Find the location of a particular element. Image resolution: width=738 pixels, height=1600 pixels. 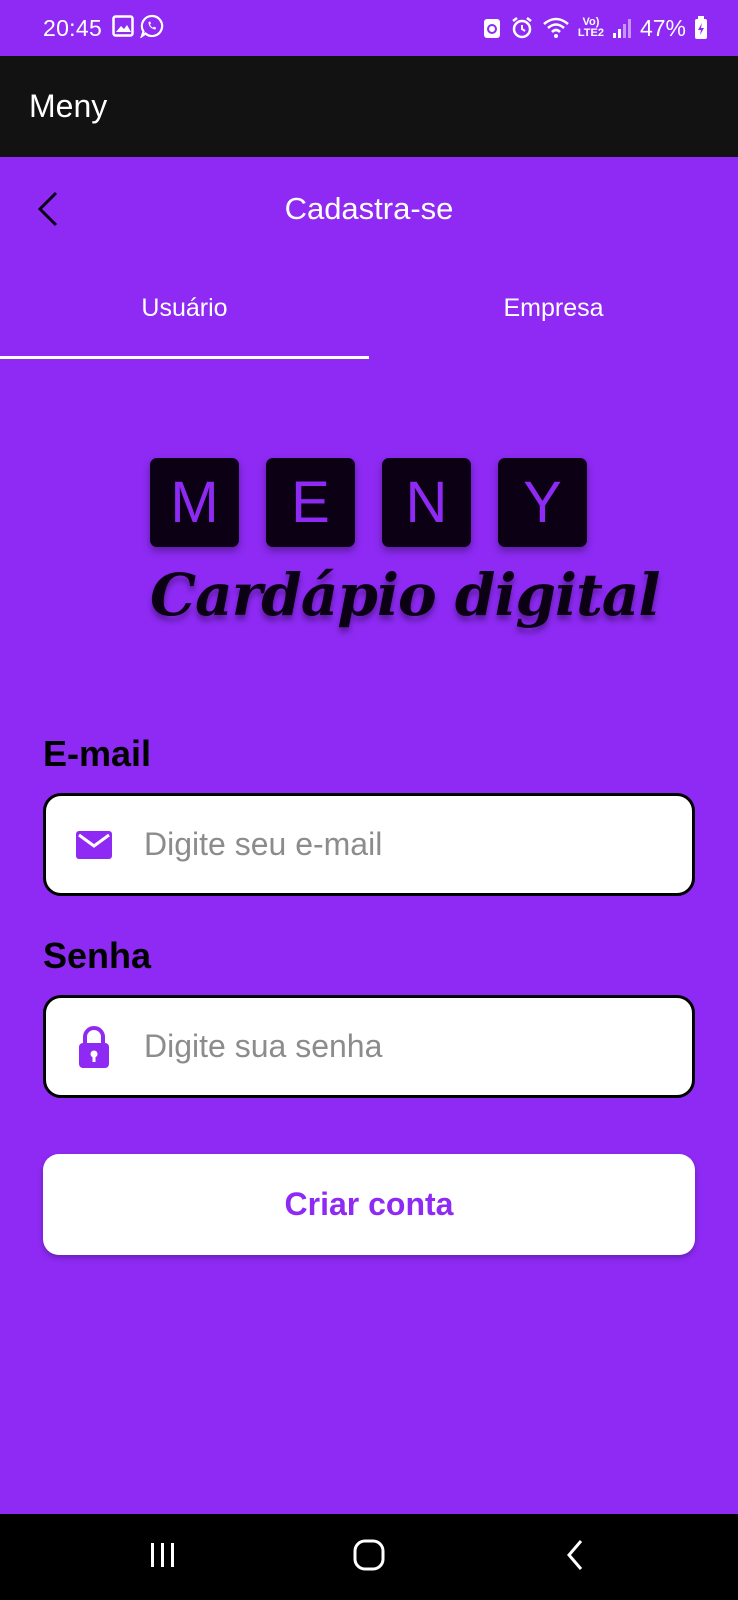

app-bar: Meny is located at coordinates (369, 106).